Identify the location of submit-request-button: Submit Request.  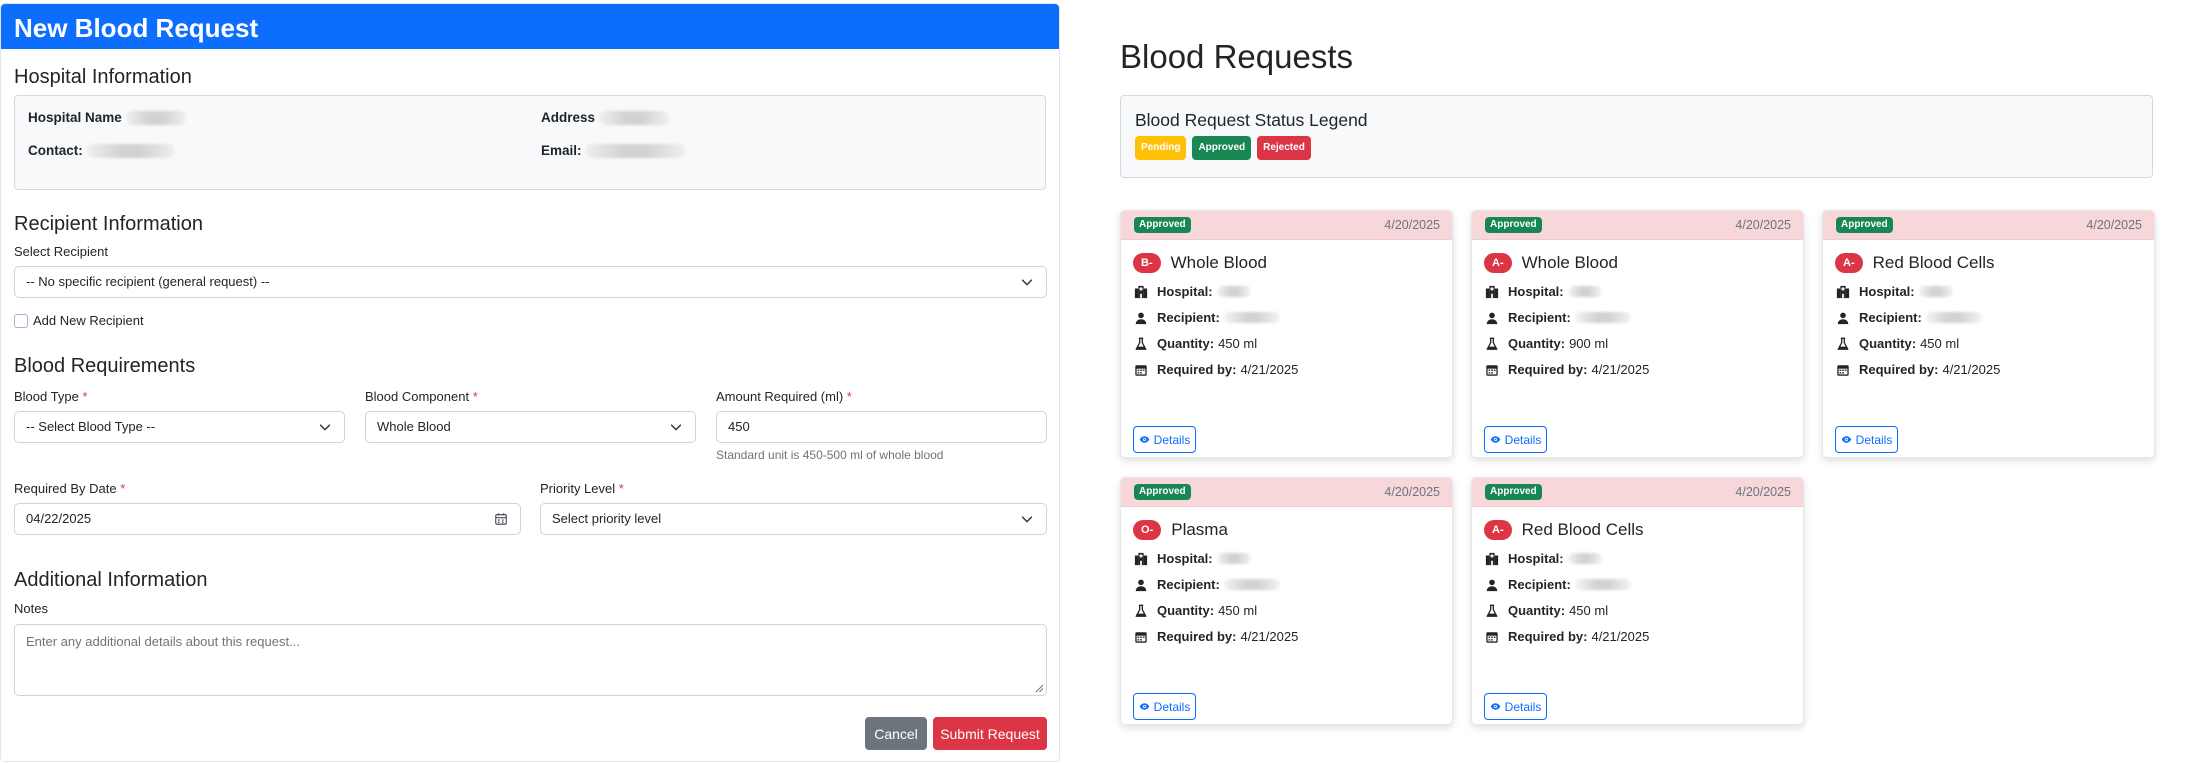
(990, 733).